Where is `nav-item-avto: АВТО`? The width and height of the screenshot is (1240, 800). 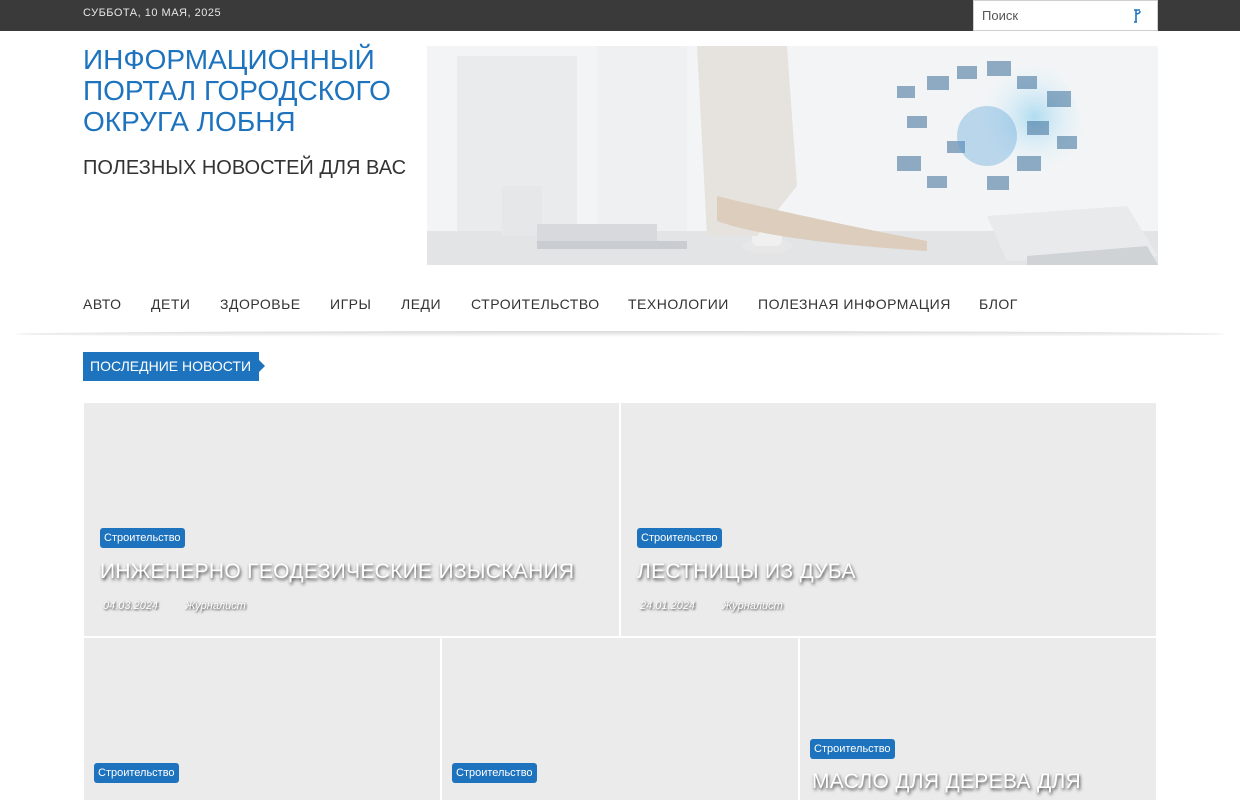
nav-item-avto: АВТО is located at coordinates (102, 304).